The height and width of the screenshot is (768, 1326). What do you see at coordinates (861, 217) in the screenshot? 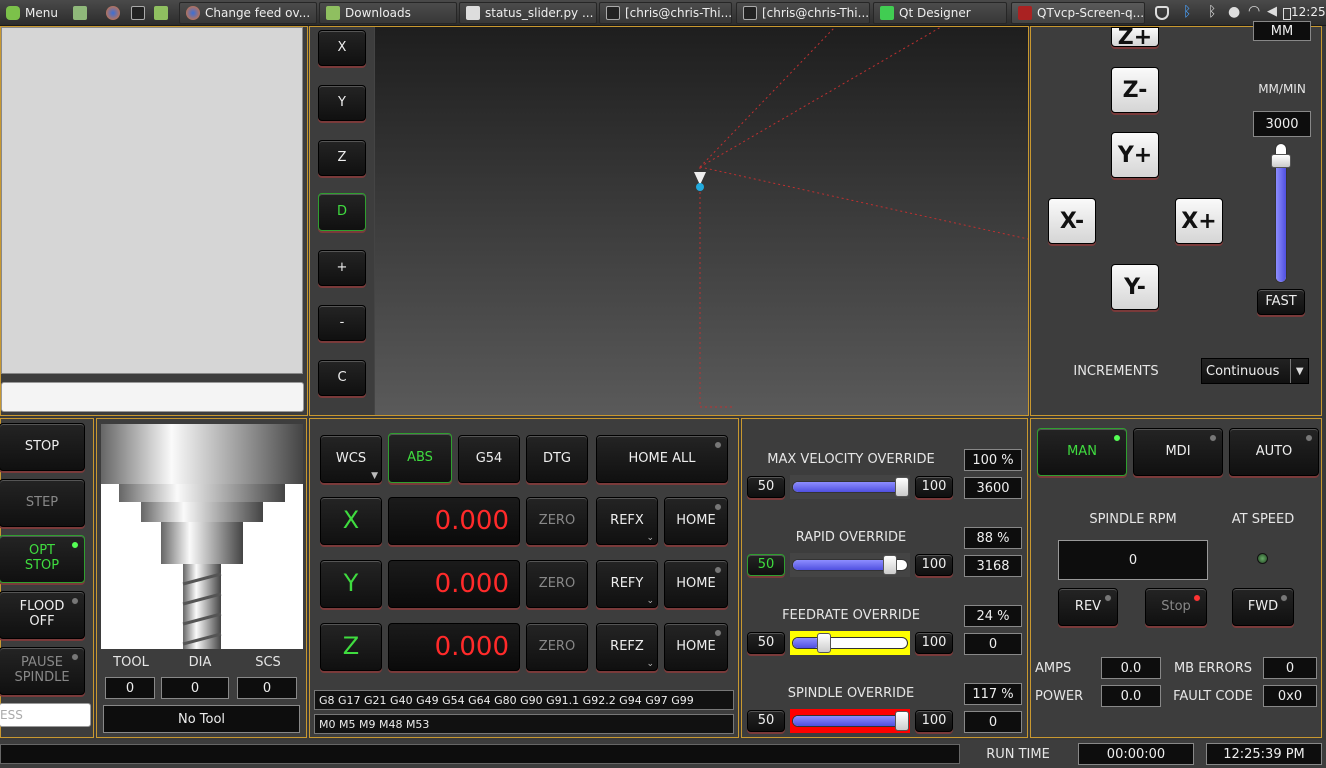
I see `machine-bounds-svg` at bounding box center [861, 217].